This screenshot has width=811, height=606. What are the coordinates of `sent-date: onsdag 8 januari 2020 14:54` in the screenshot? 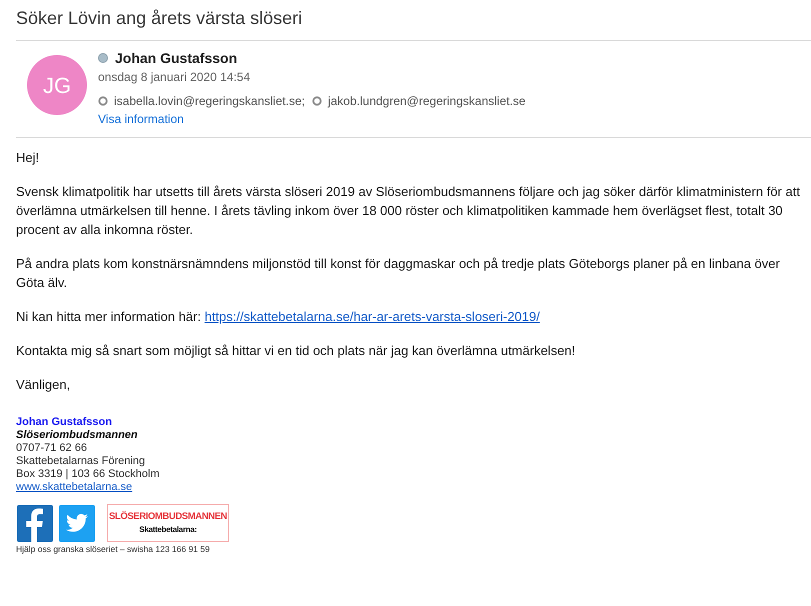 It's located at (174, 77).